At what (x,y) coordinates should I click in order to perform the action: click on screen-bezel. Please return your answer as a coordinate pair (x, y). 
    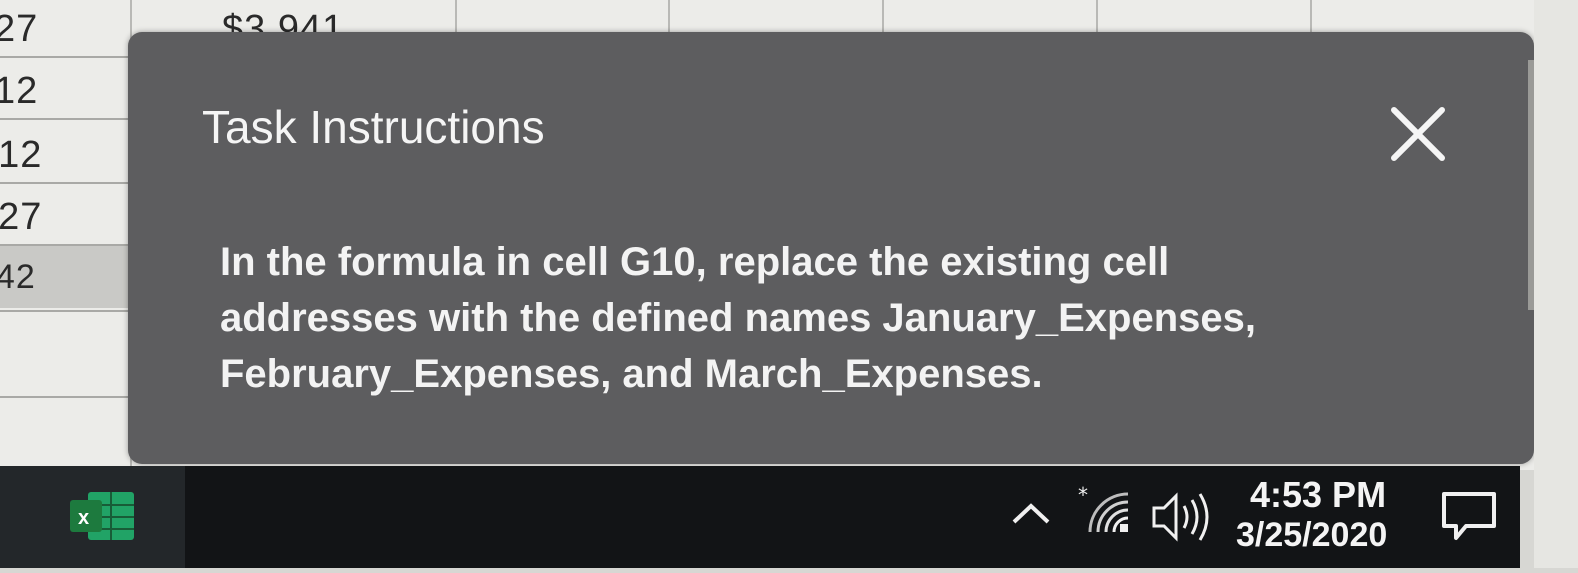
    Looking at the image, I should click on (1556, 284).